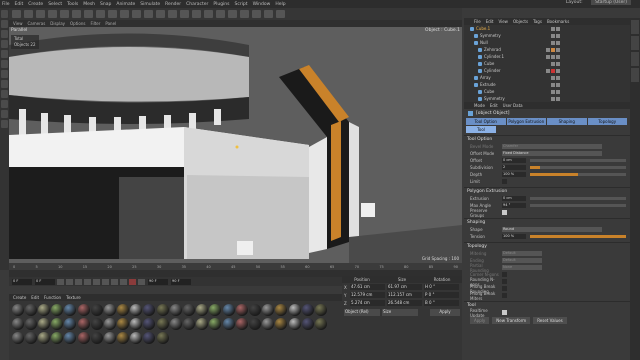 Image resolution: width=640 pixels, height=360 pixels. I want to click on extrusion-field: 0 cm, so click(514, 198).